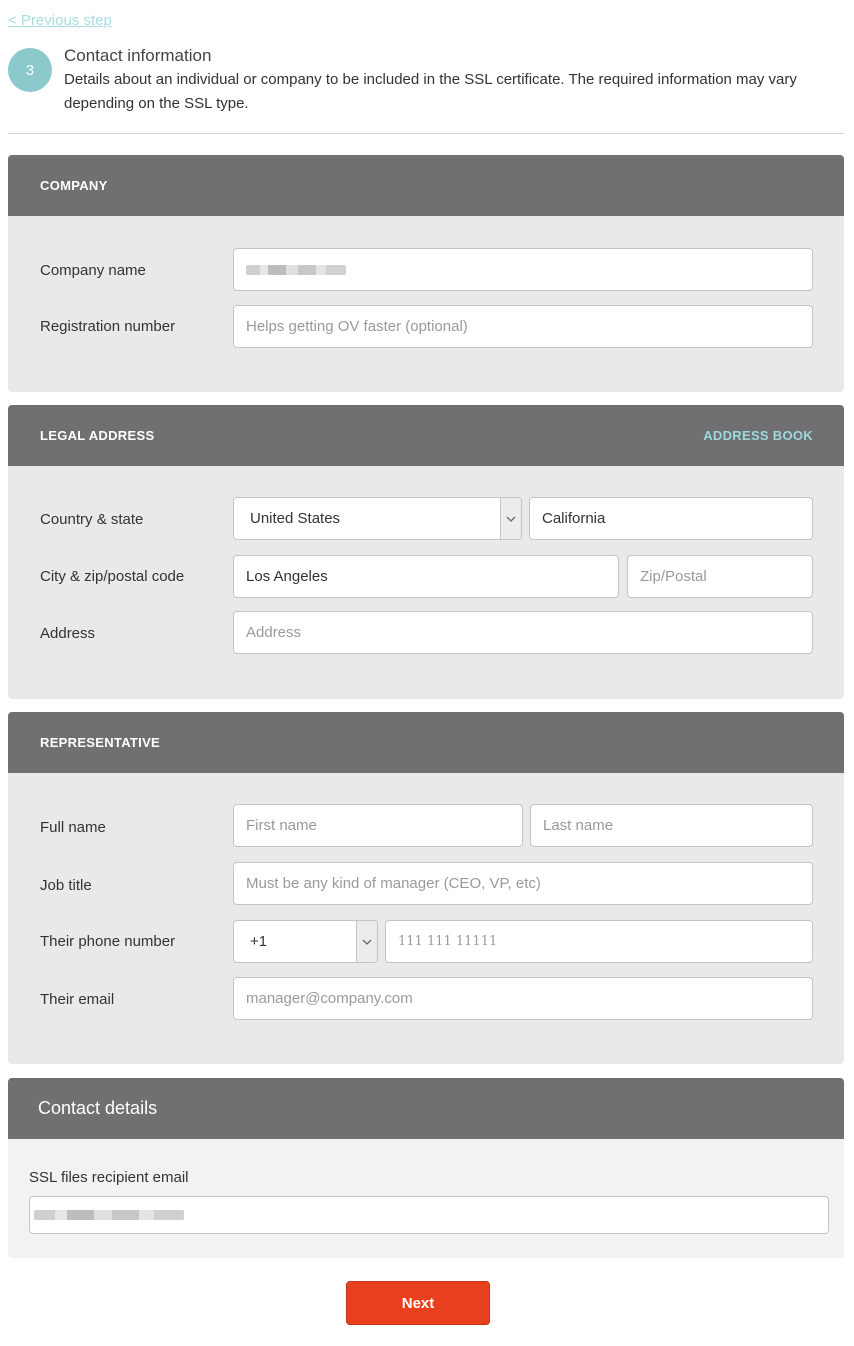 This screenshot has height=1346, width=854. What do you see at coordinates (138, 55) in the screenshot?
I see `step-title: Contact information` at bounding box center [138, 55].